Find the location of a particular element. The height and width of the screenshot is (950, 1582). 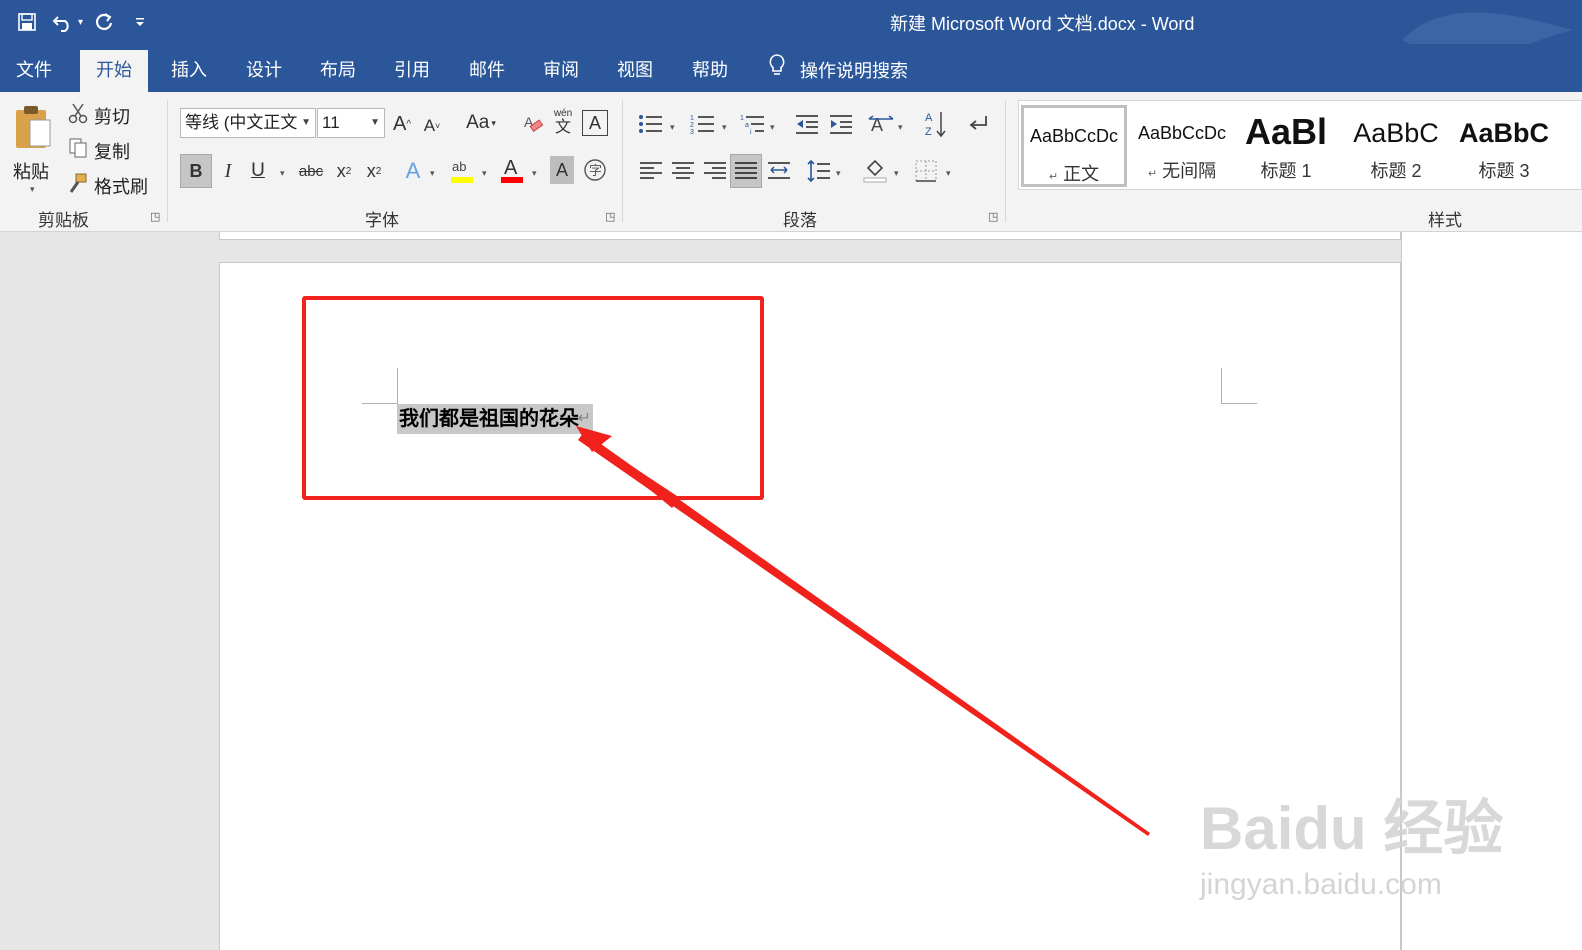

show-paragraph-marks-icon is located at coordinates (977, 124).